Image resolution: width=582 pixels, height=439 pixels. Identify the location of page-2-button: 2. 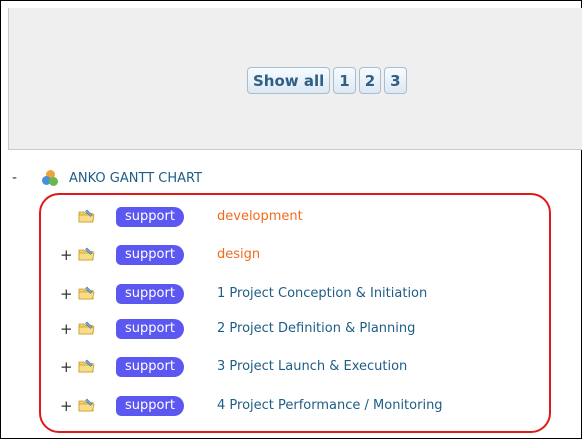
(370, 80).